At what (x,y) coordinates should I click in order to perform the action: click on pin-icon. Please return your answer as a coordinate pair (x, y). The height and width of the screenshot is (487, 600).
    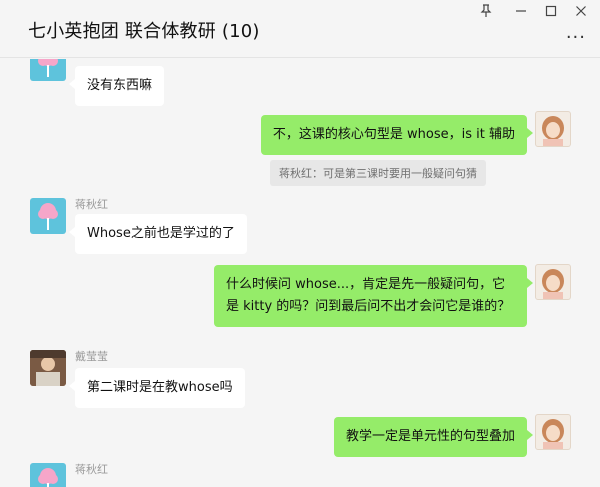
    Looking at the image, I should click on (486, 11).